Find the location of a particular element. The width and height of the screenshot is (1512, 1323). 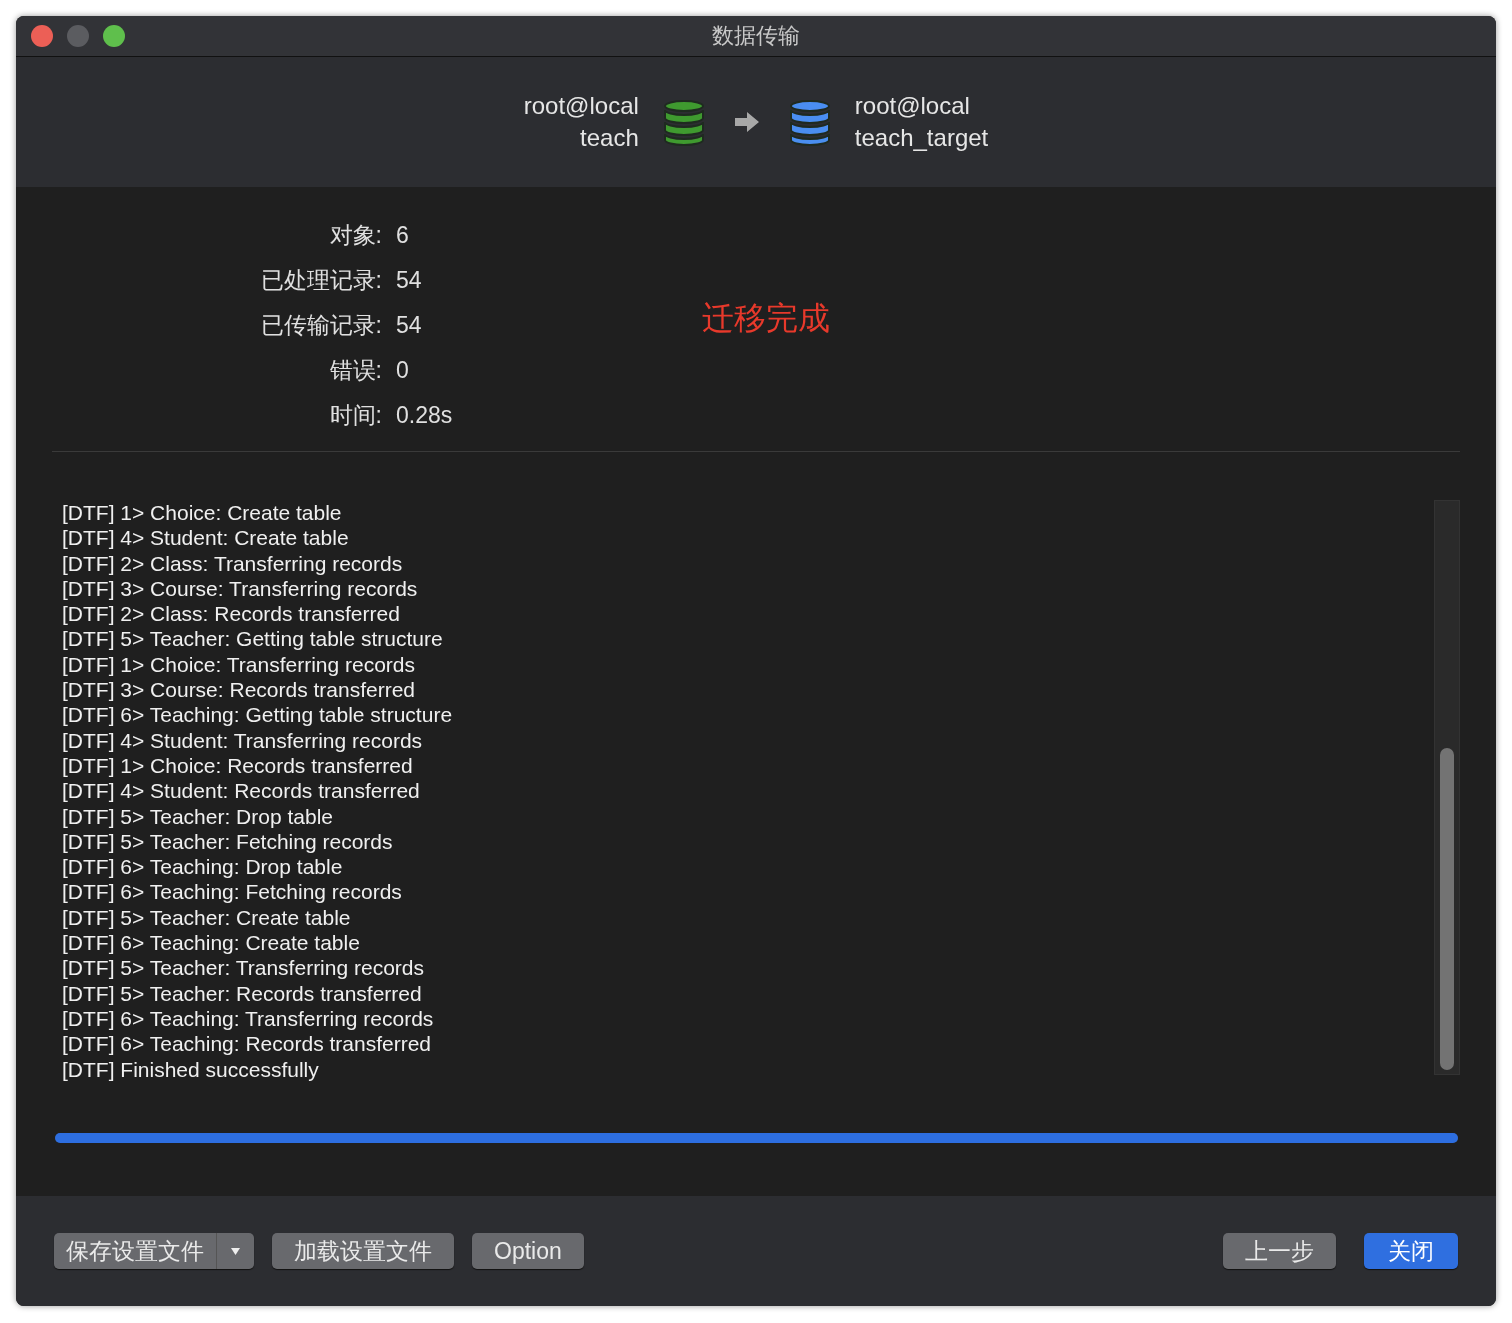

caret-icon is located at coordinates (235, 1251).